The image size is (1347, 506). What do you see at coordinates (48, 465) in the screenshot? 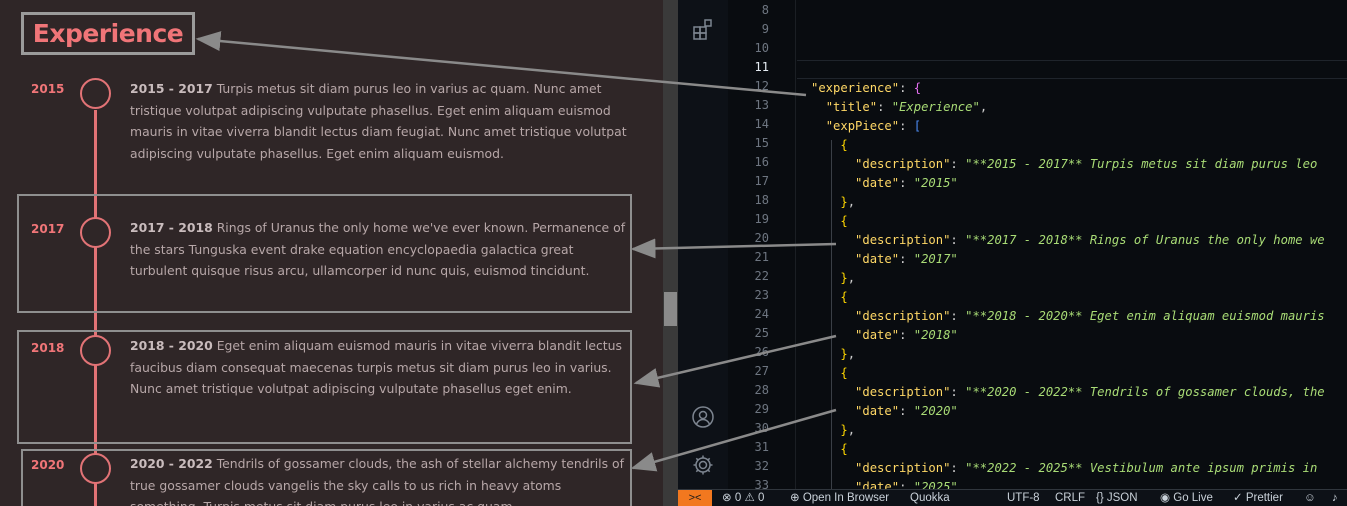
I see `timeline-year: 2020` at bounding box center [48, 465].